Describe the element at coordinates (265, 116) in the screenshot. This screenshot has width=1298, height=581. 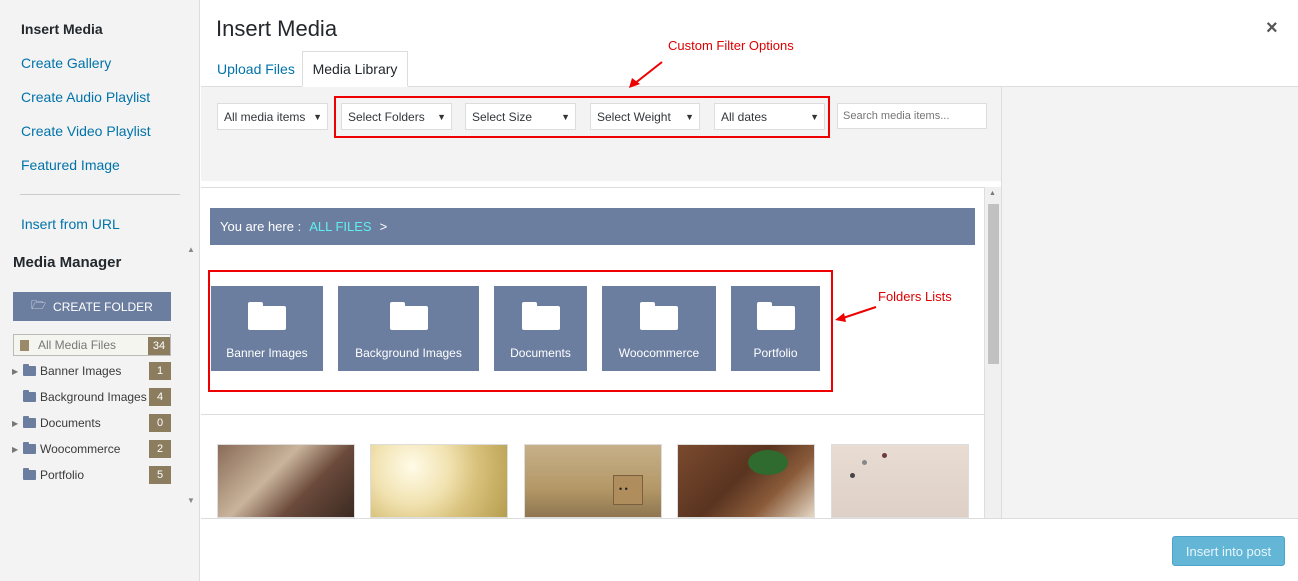
I see `media-type-value: All media items` at that location.